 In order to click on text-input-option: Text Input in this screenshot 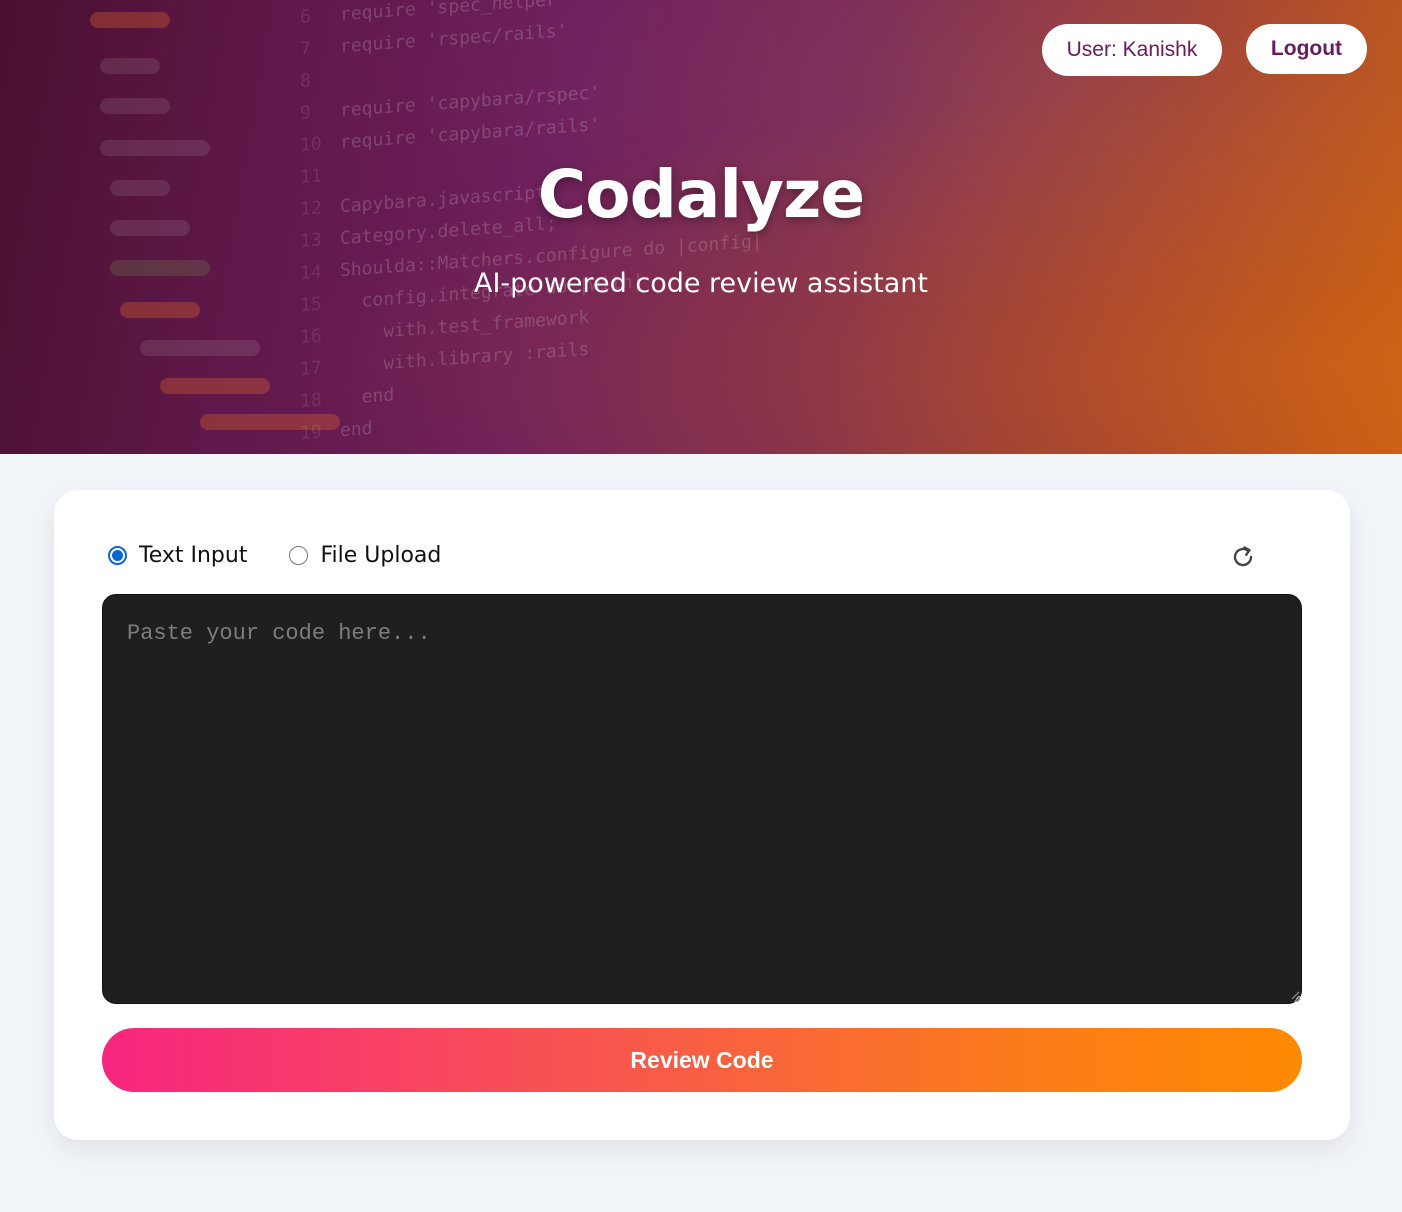, I will do `click(177, 555)`.